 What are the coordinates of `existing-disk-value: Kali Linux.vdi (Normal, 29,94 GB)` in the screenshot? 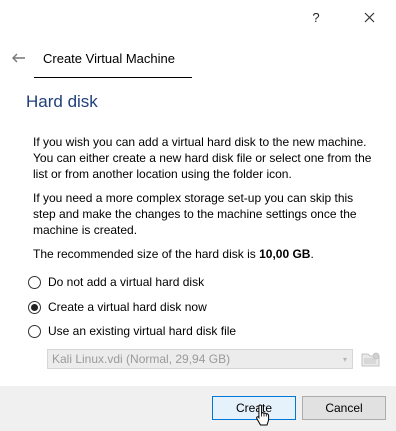 It's located at (141, 359).